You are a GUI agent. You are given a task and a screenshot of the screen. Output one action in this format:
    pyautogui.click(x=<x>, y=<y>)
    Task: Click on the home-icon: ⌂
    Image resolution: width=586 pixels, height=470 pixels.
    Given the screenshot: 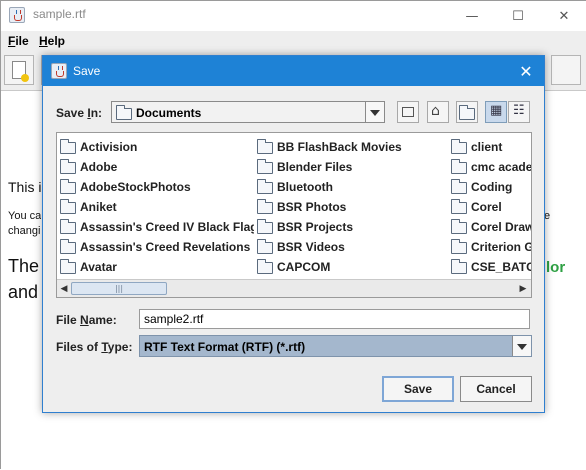 What is the action you would take?
    pyautogui.click(x=435, y=111)
    